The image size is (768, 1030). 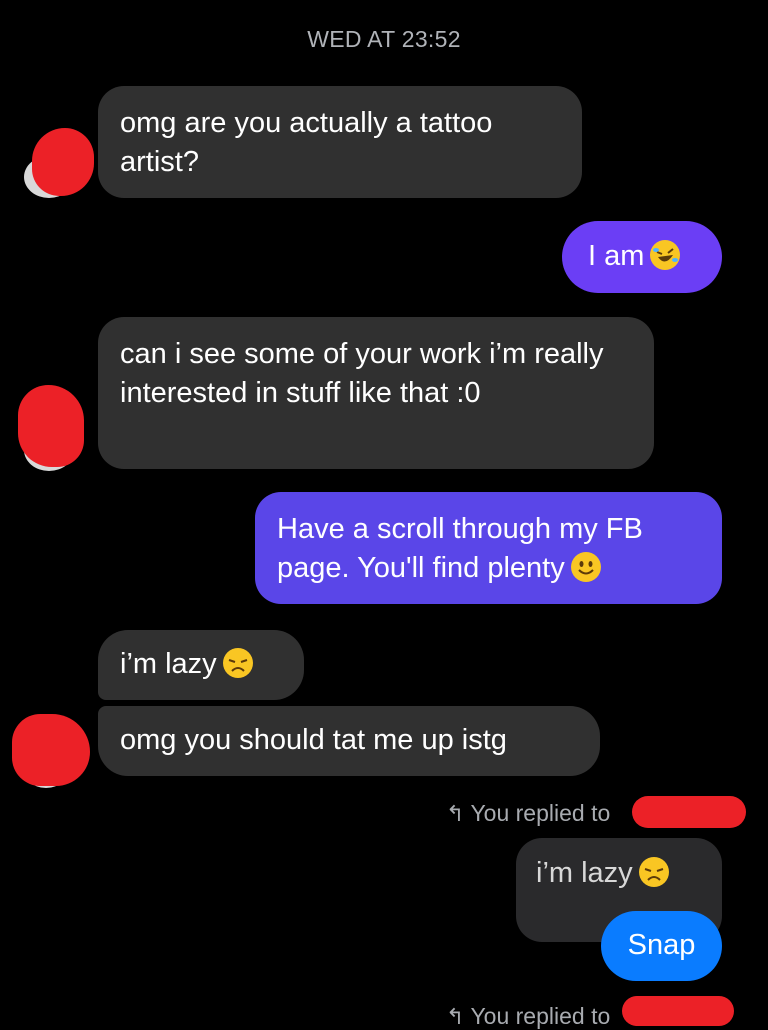 What do you see at coordinates (665, 255) in the screenshot?
I see `rofl-emoji-icon` at bounding box center [665, 255].